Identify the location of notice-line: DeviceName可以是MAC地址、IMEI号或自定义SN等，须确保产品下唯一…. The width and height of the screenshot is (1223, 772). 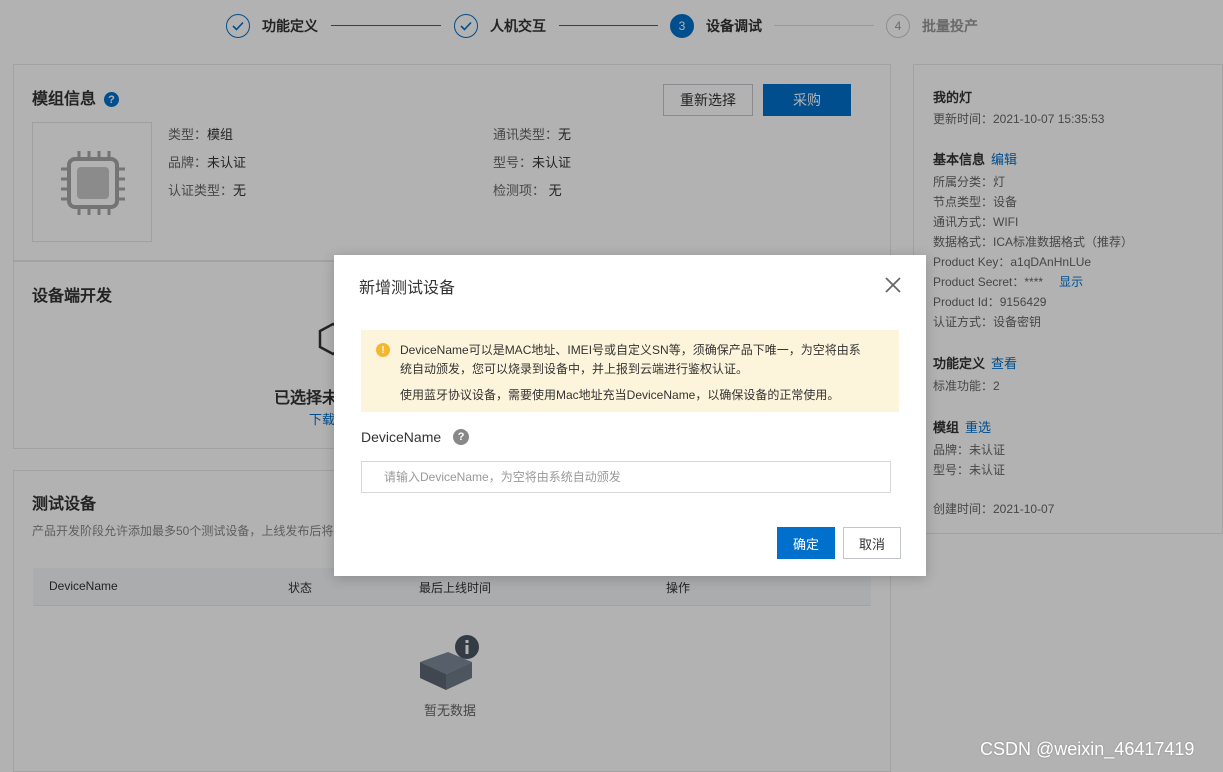
(630, 350).